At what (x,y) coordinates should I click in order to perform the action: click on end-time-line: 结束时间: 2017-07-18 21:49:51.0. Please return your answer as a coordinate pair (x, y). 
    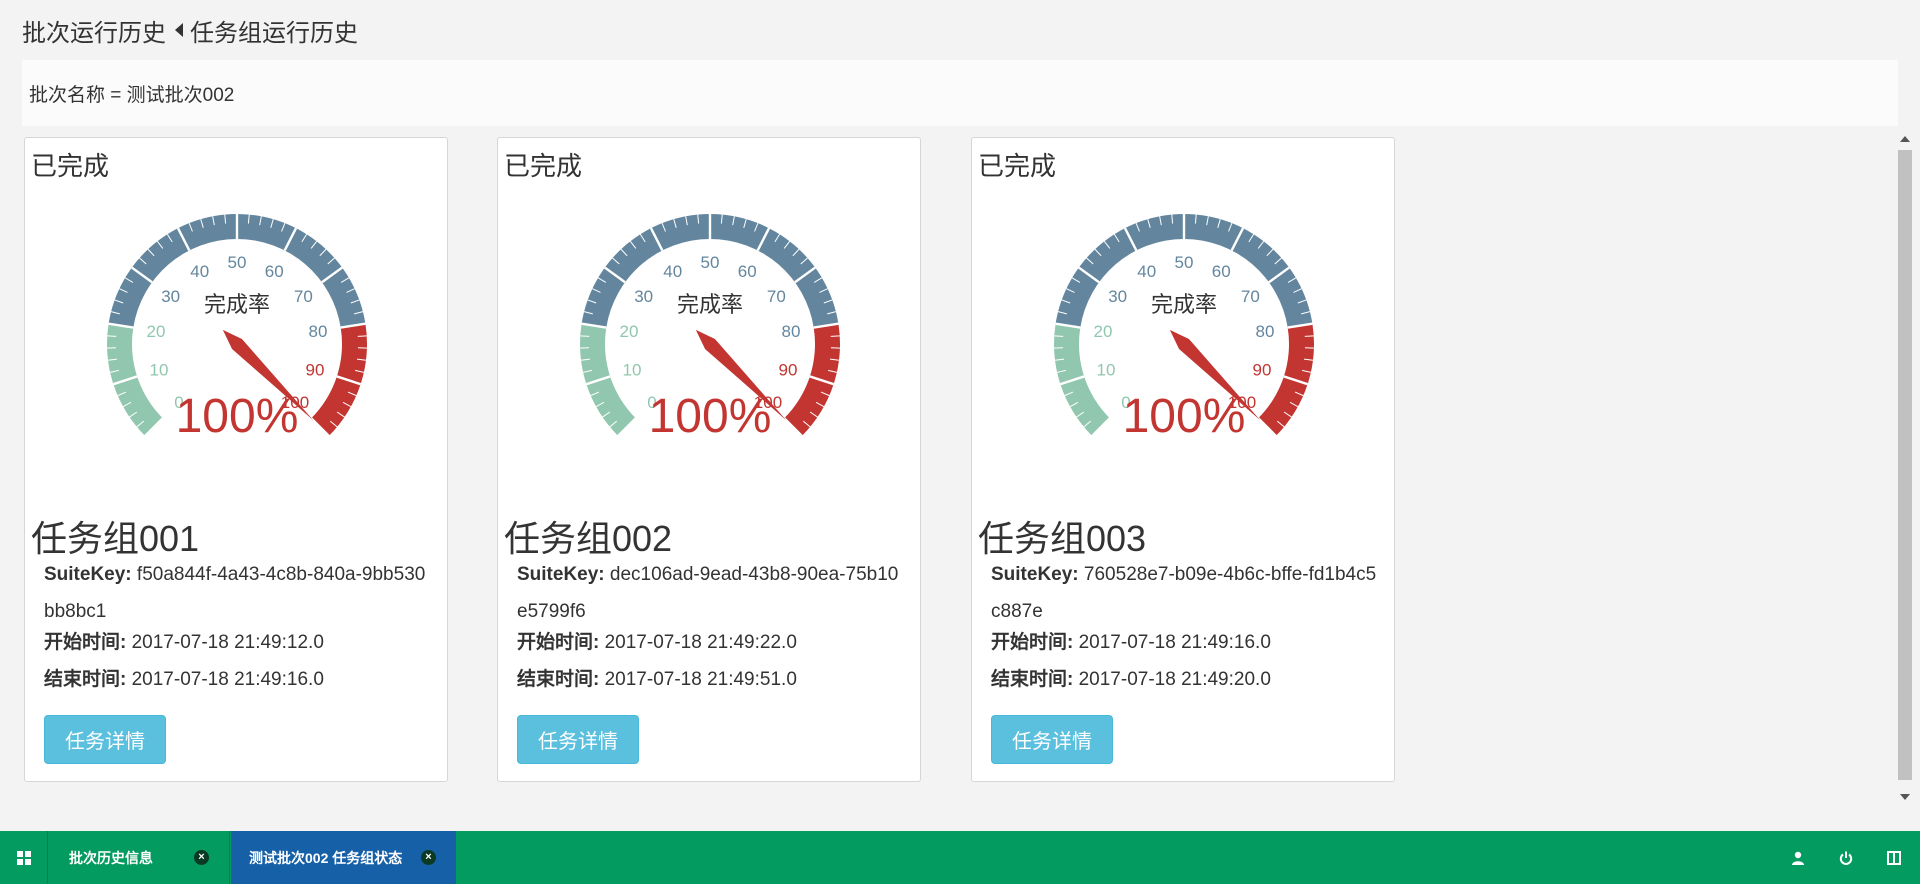
    Looking at the image, I should click on (712, 679).